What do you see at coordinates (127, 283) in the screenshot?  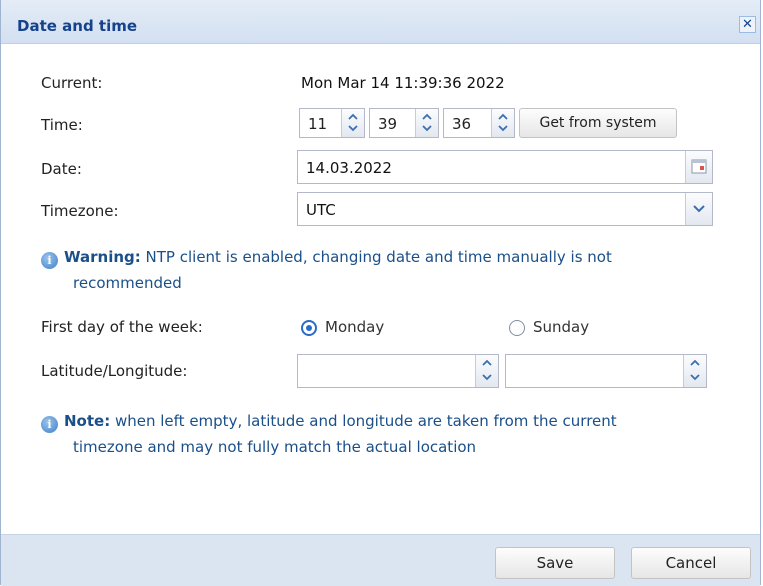 I see `warning-text-line2: recommended` at bounding box center [127, 283].